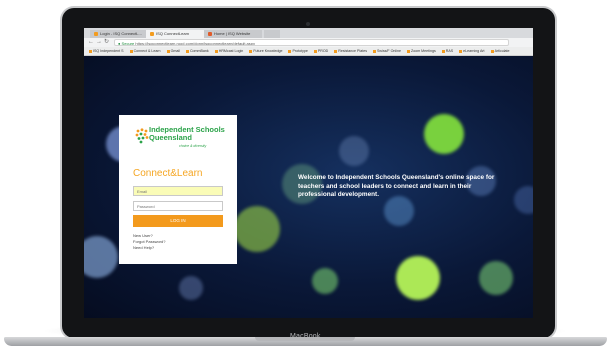 The height and width of the screenshot is (351, 611). I want to click on logo-tagline: choice & diversity, so click(193, 146).